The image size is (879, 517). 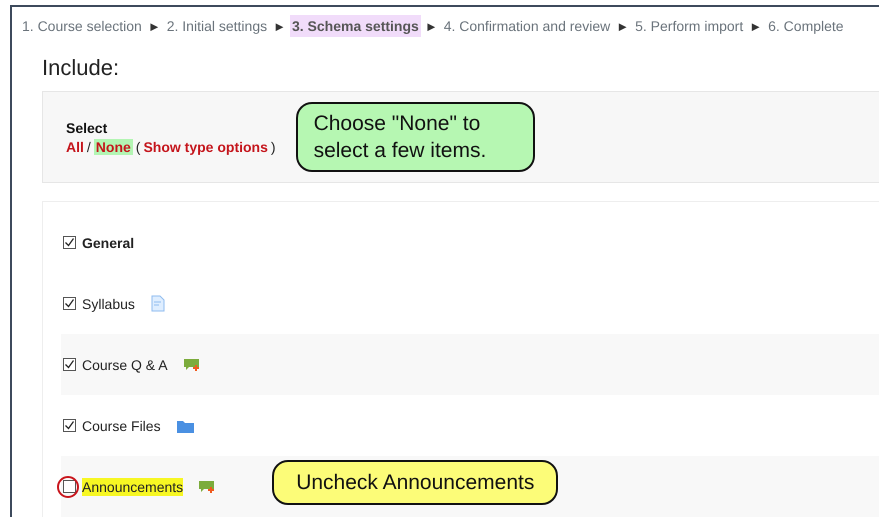 I want to click on section-heading: Include:, so click(x=81, y=68).